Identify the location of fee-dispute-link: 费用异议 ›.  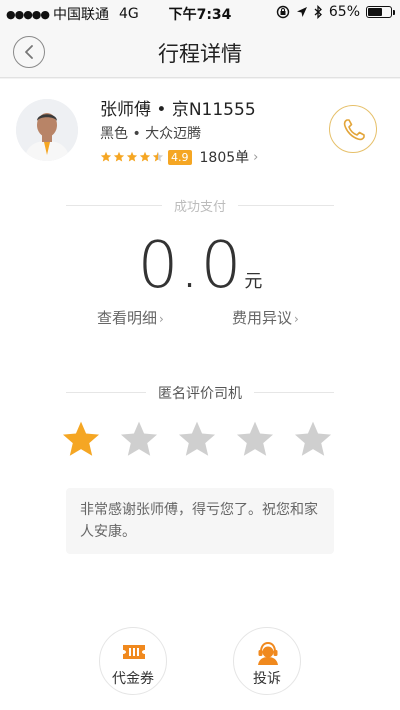
(265, 317).